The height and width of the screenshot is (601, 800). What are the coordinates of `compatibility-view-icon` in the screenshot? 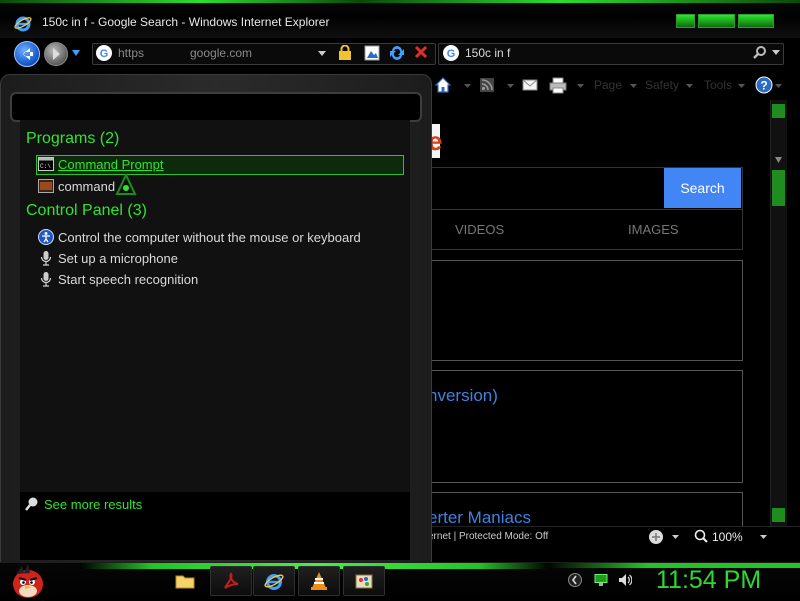 It's located at (372, 53).